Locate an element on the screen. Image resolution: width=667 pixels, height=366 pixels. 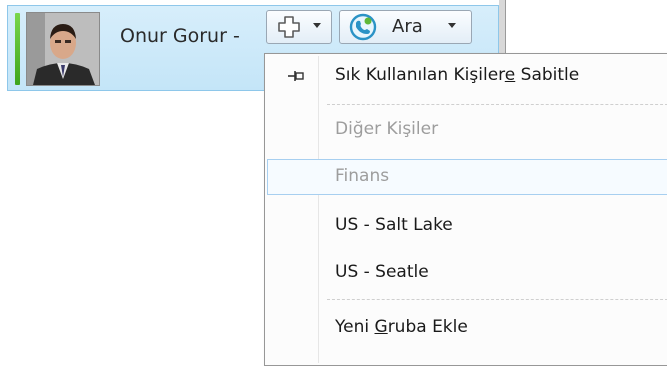
menu-item-label: Yeni Gruba Ekle is located at coordinates (401, 327).